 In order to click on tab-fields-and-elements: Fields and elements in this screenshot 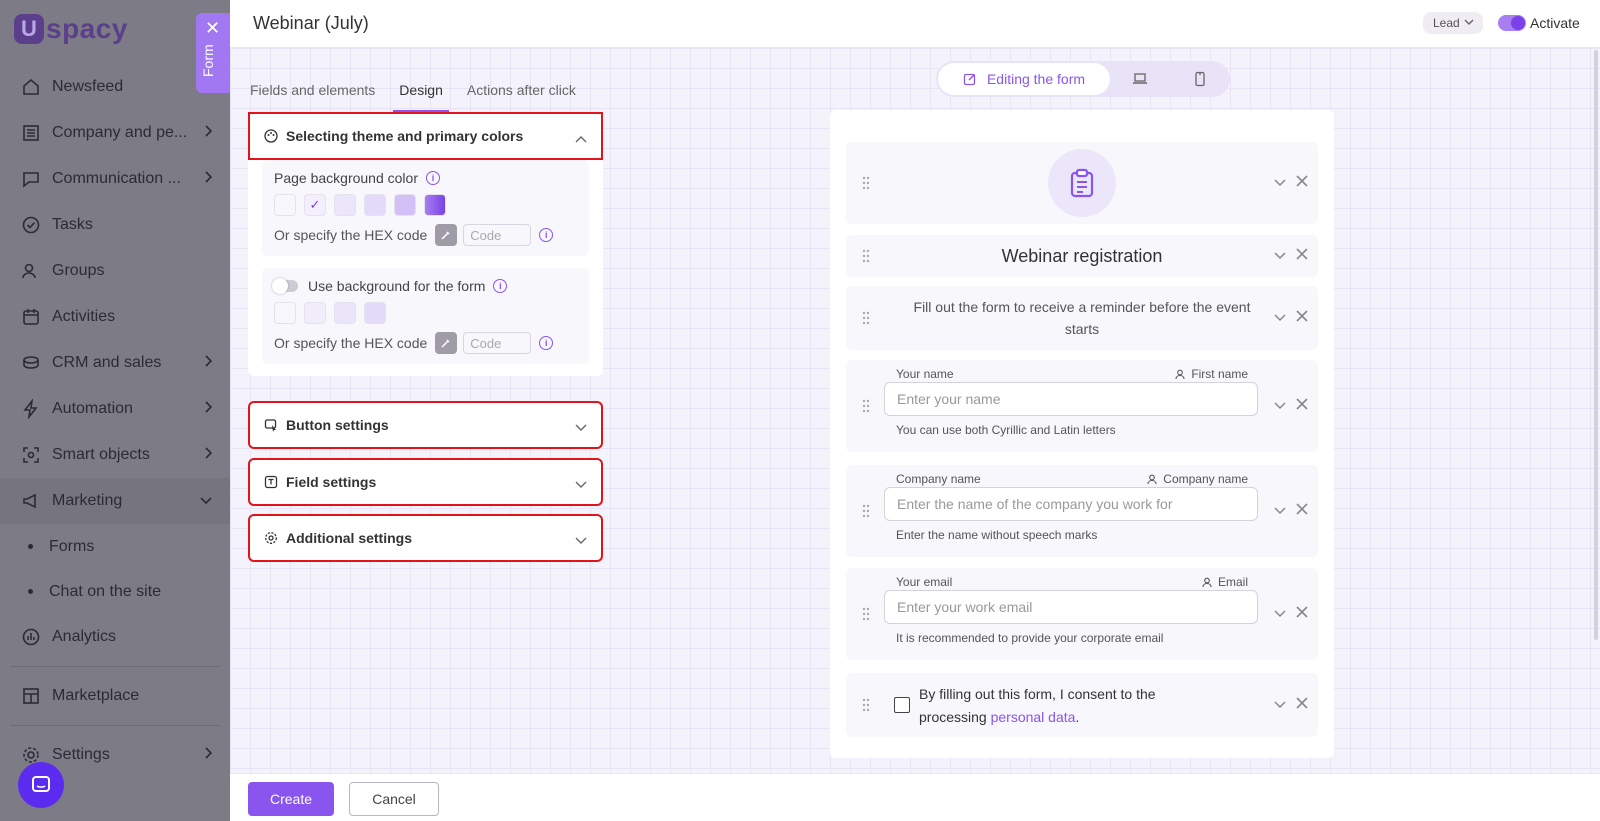, I will do `click(312, 95)`.